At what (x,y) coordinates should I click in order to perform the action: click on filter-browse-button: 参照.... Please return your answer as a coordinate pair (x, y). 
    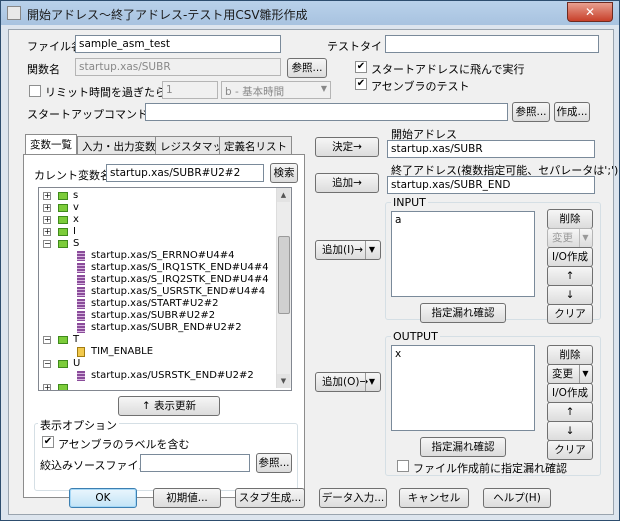
    Looking at the image, I should click on (274, 463).